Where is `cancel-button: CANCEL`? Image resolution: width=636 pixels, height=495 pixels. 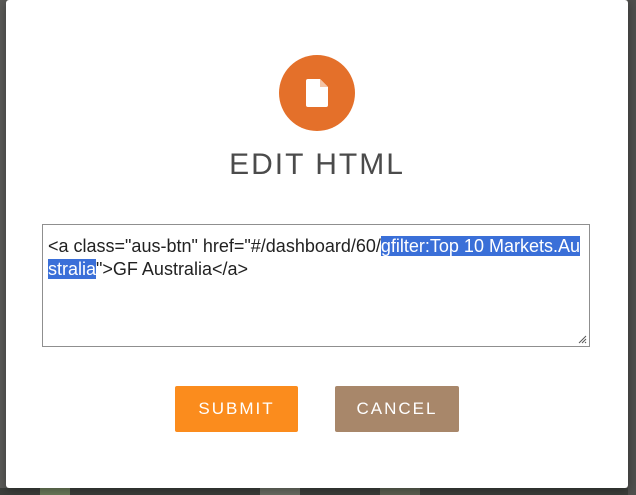
cancel-button: CANCEL is located at coordinates (397, 409).